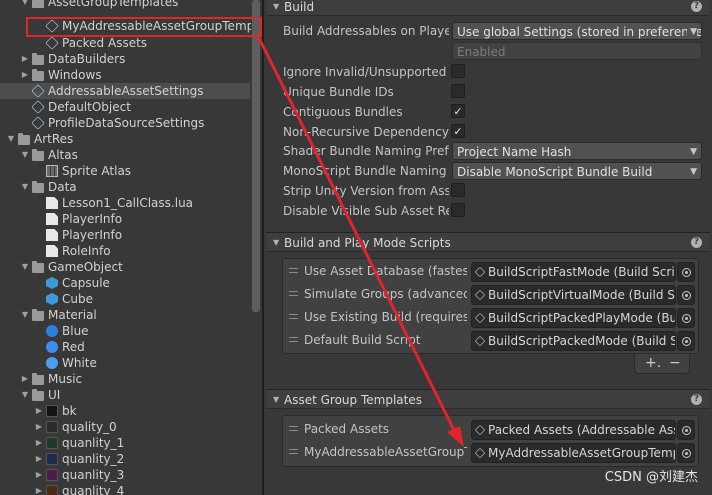  Describe the element at coordinates (79, 363) in the screenshot. I see `tree-item-label: White` at that location.